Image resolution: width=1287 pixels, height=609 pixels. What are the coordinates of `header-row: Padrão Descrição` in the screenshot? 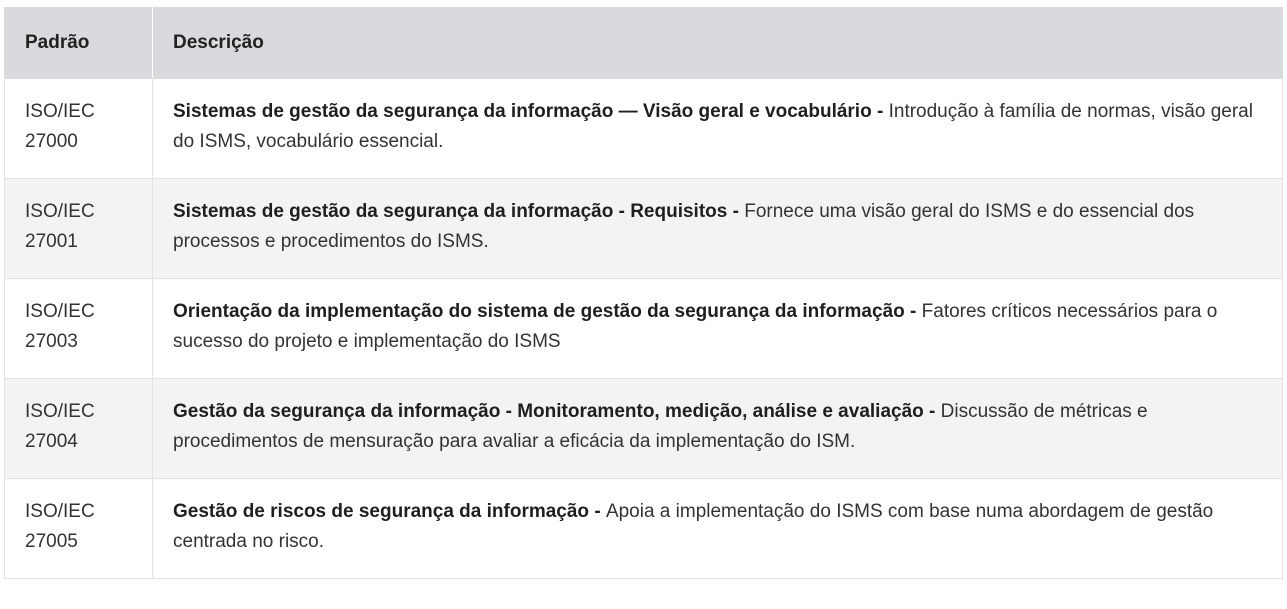 It's located at (643, 43).